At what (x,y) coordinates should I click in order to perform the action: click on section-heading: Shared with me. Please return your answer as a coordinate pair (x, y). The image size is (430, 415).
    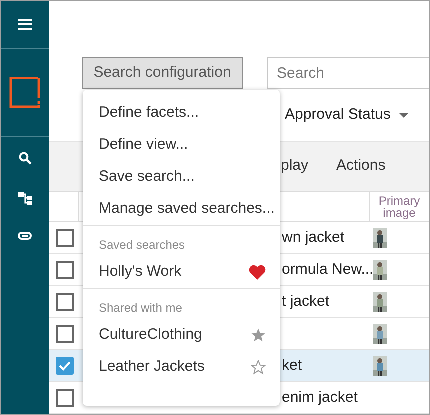
    Looking at the image, I should click on (141, 308).